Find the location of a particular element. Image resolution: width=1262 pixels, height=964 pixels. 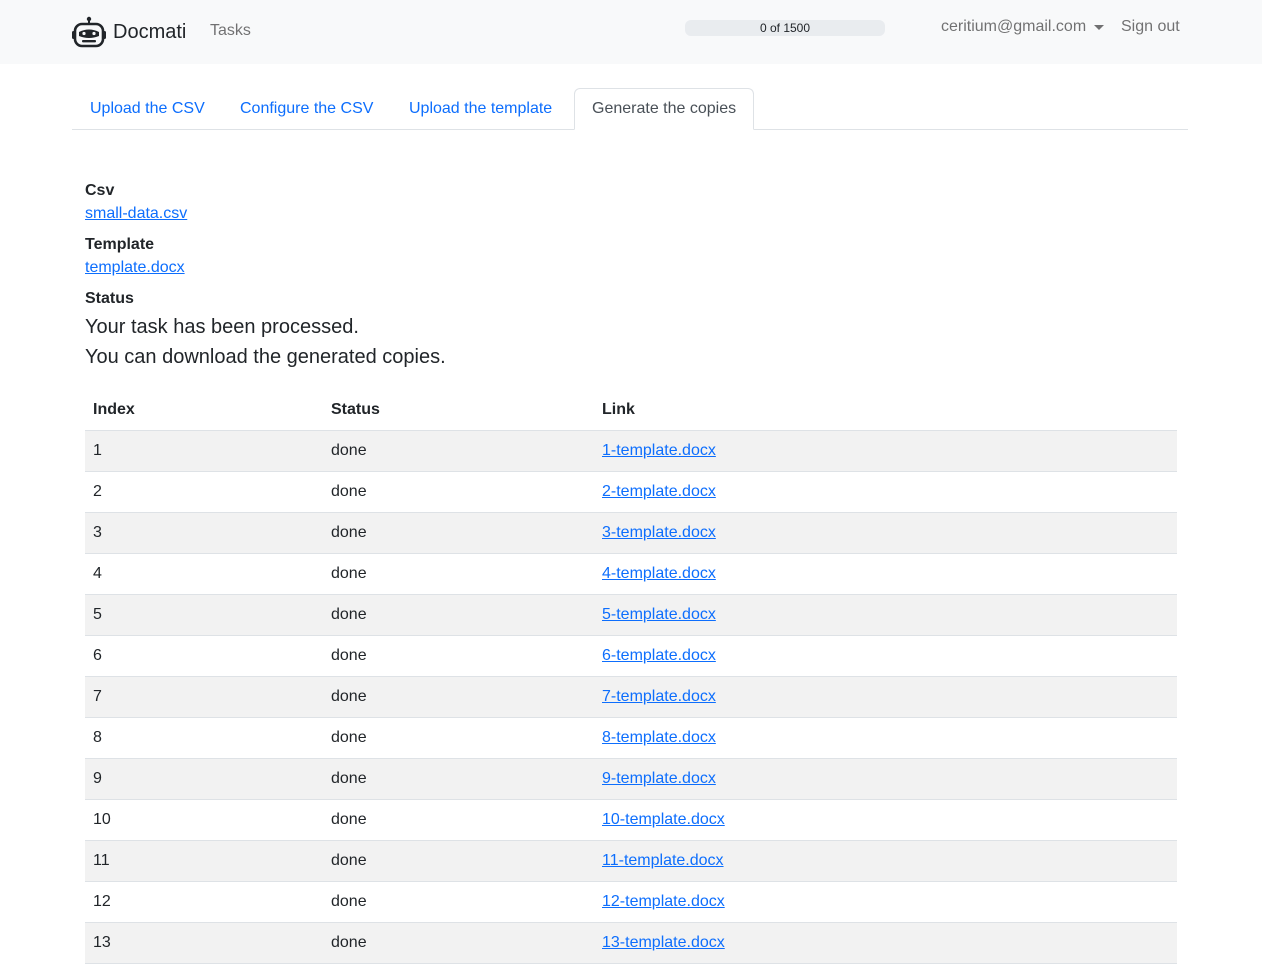

tab-upload-template: Upload the template is located at coordinates (480, 109).